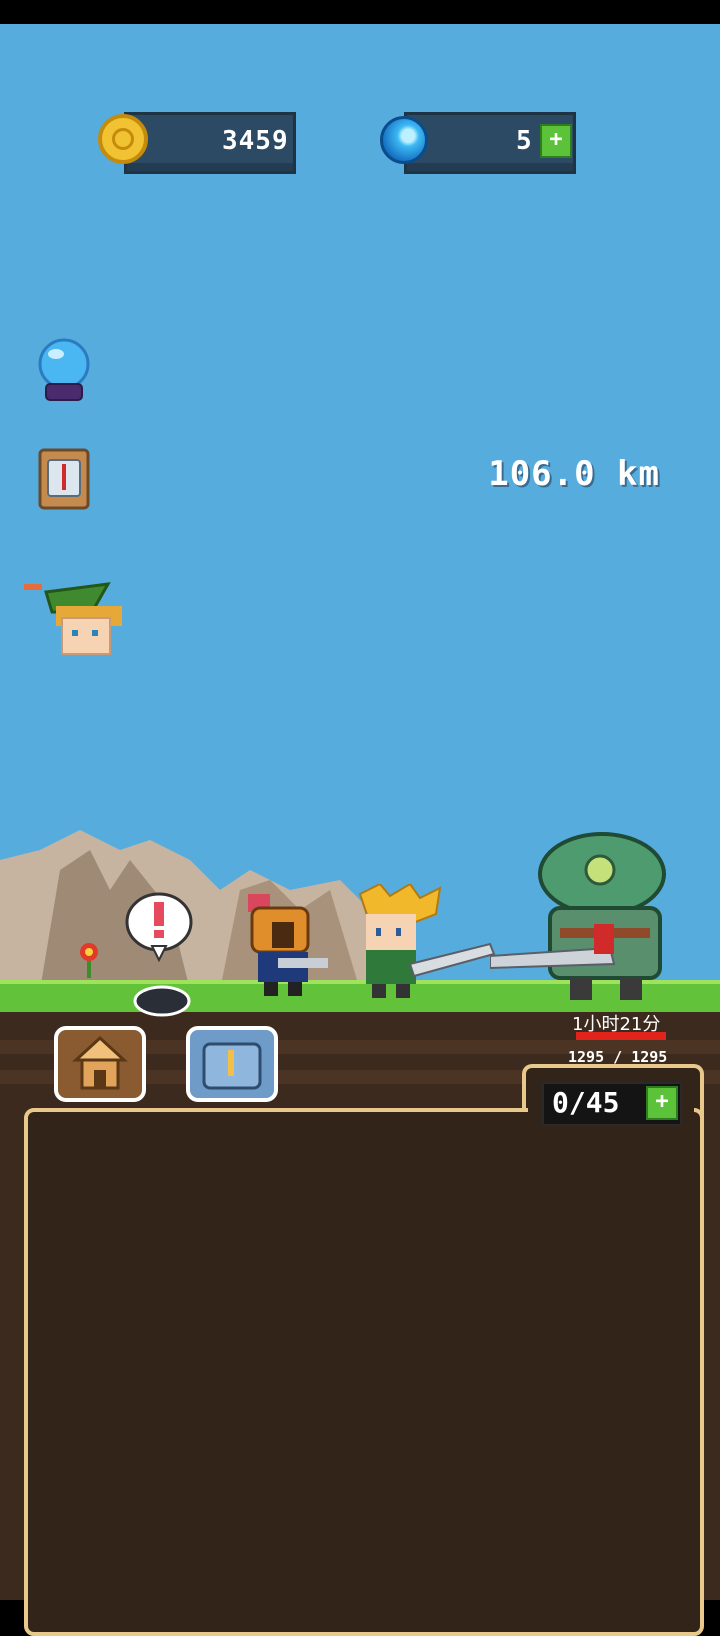 This screenshot has width=720, height=1636. I want to click on hero-head-icon, so click(74, 620).